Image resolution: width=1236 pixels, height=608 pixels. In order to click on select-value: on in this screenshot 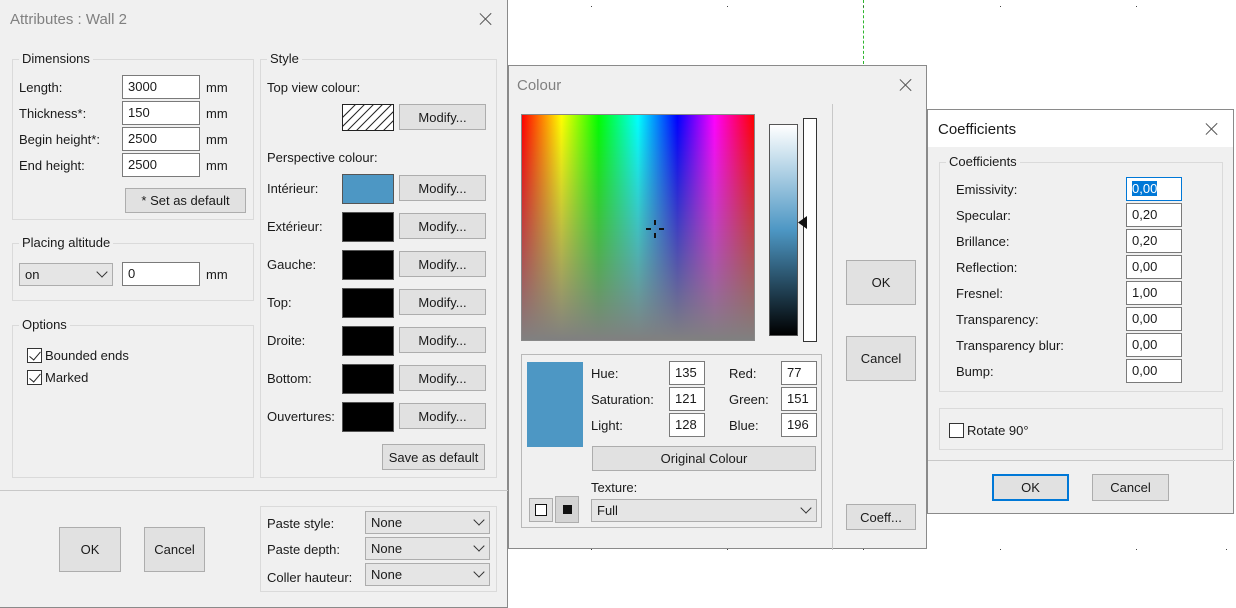, I will do `click(32, 274)`.